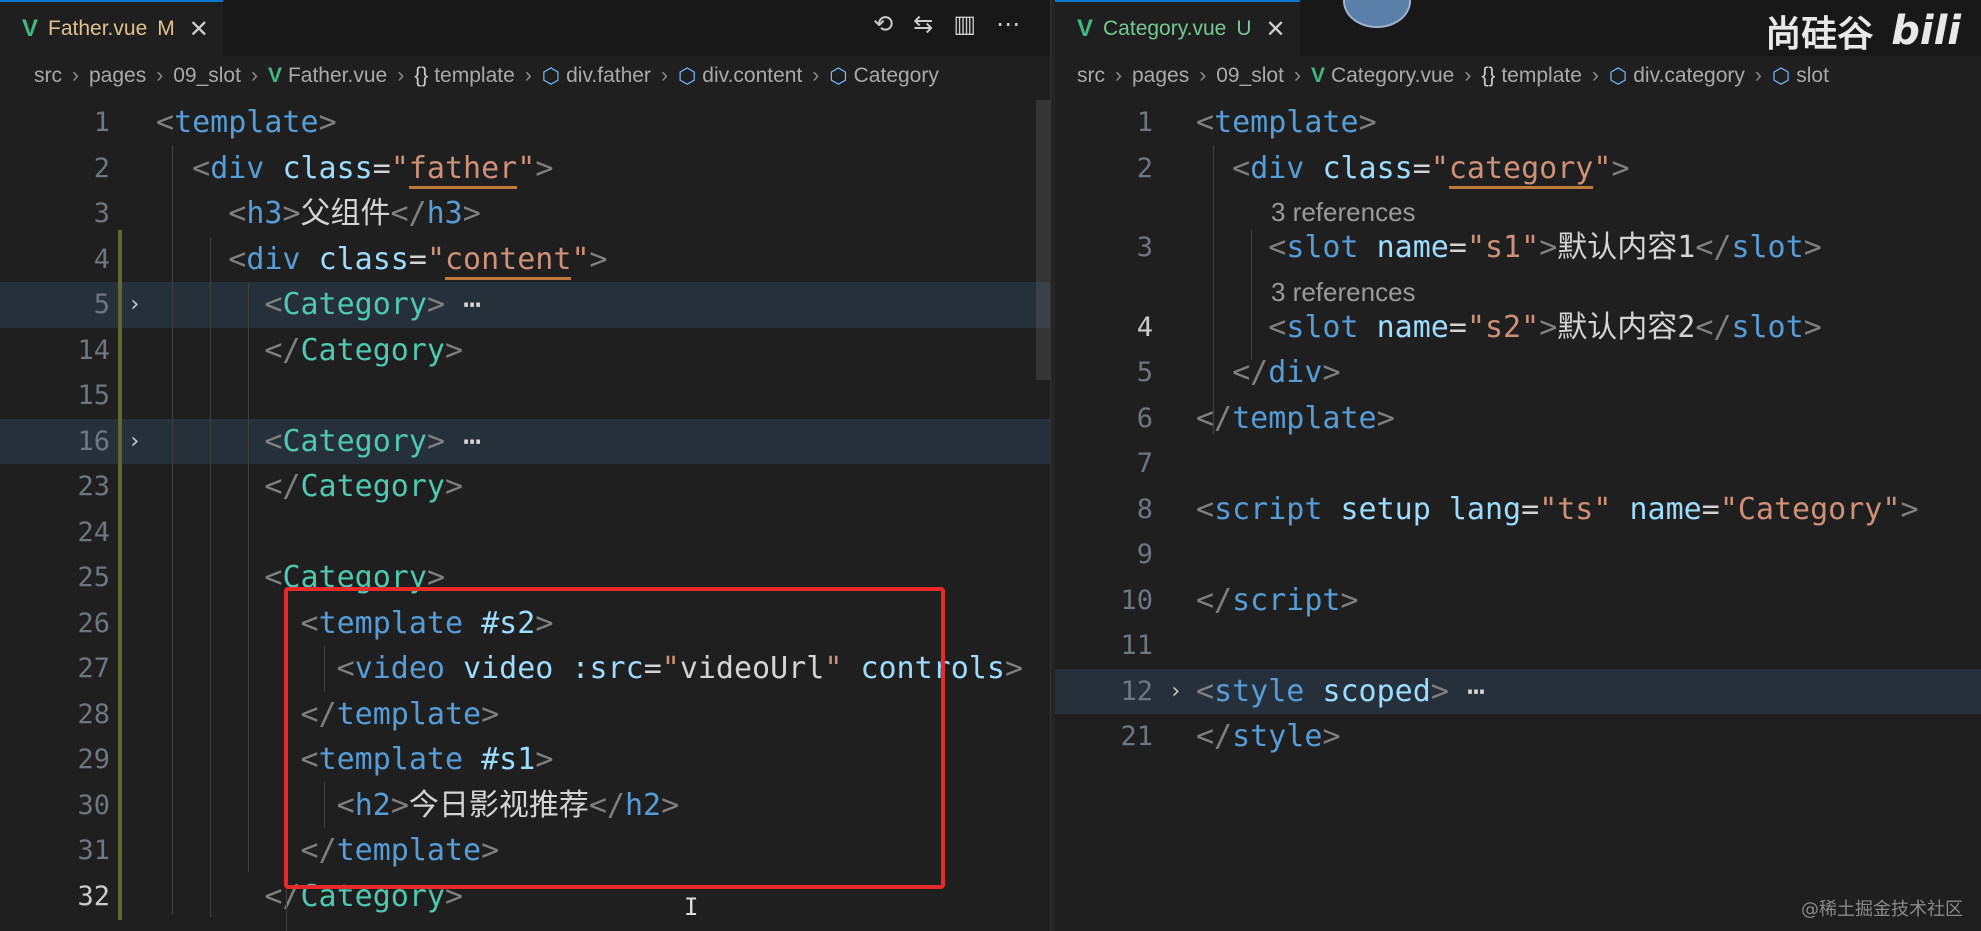 Image resolution: width=1981 pixels, height=931 pixels. What do you see at coordinates (525, 441) in the screenshot?
I see `code-line: 16 › <Category> ⋯` at bounding box center [525, 441].